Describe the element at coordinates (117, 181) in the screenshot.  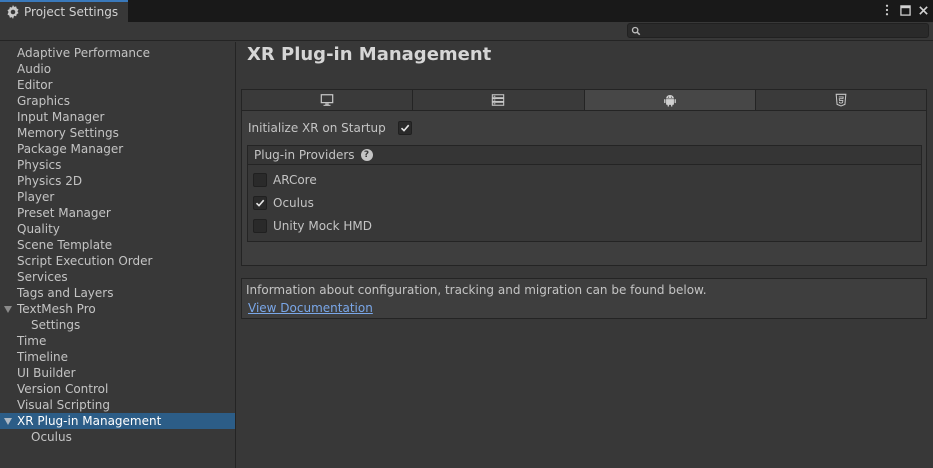
I see `sidebar-item: Physics 2D` at that location.